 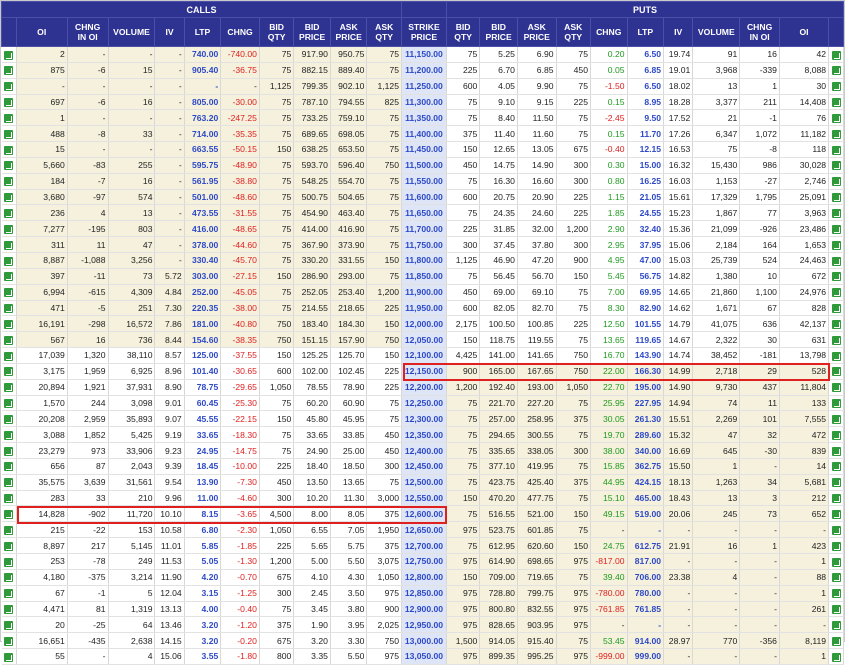 What do you see at coordinates (646, 213) in the screenshot?
I see `put-ltp: 24.55` at bounding box center [646, 213].